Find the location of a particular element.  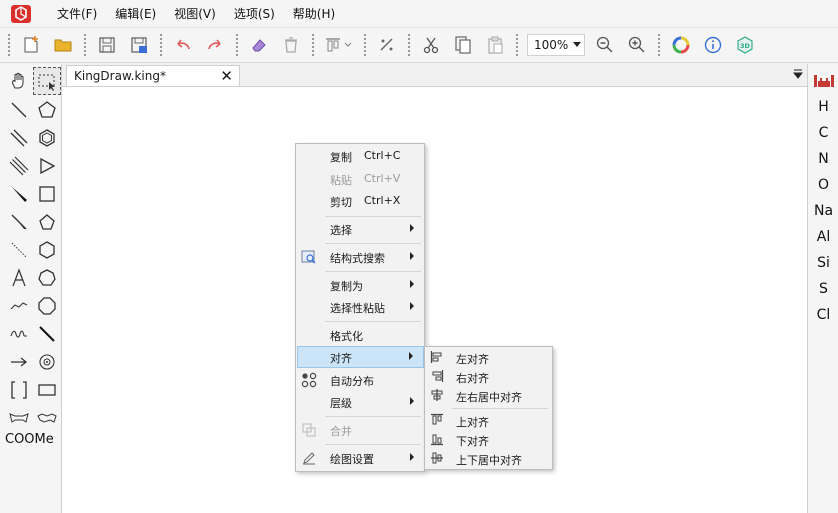

3d-view-button: 3D is located at coordinates (745, 45).